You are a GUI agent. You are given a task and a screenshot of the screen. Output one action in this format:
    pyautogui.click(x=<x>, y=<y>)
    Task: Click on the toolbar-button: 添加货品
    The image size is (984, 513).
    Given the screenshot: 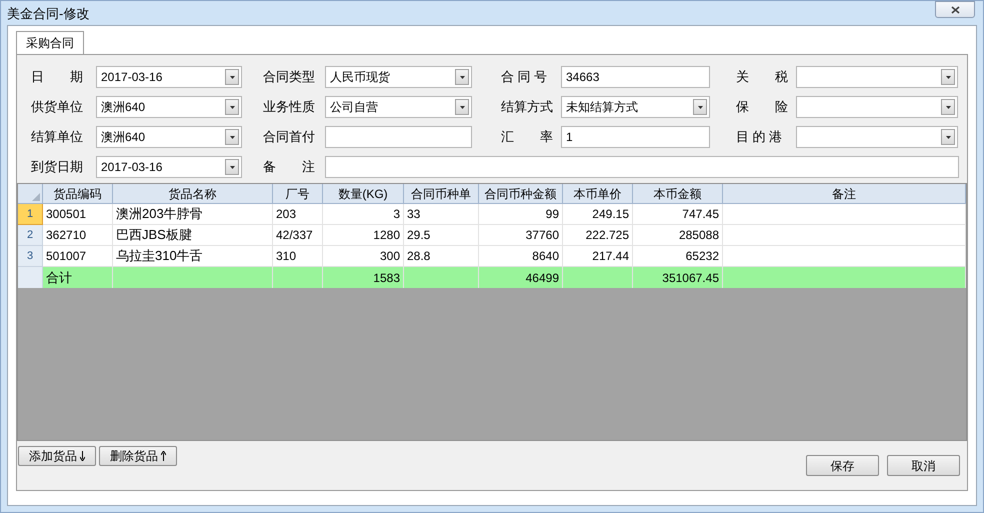 What is the action you would take?
    pyautogui.click(x=57, y=456)
    